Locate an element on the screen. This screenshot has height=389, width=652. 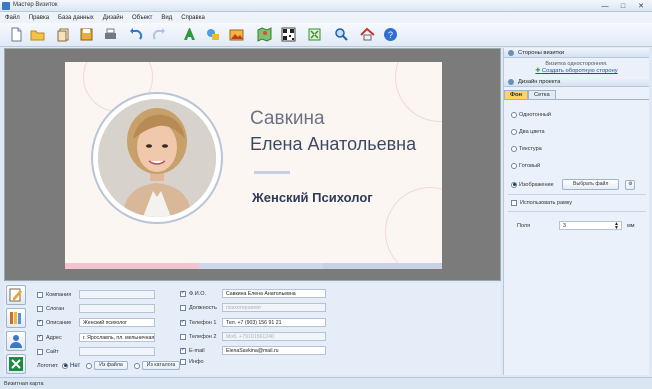
new-file-icon is located at coordinates (16, 34).